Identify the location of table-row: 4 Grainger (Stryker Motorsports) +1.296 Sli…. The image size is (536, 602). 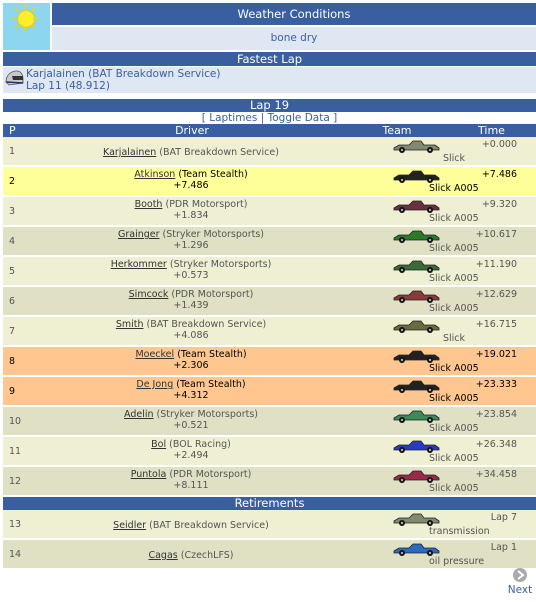
(269, 242).